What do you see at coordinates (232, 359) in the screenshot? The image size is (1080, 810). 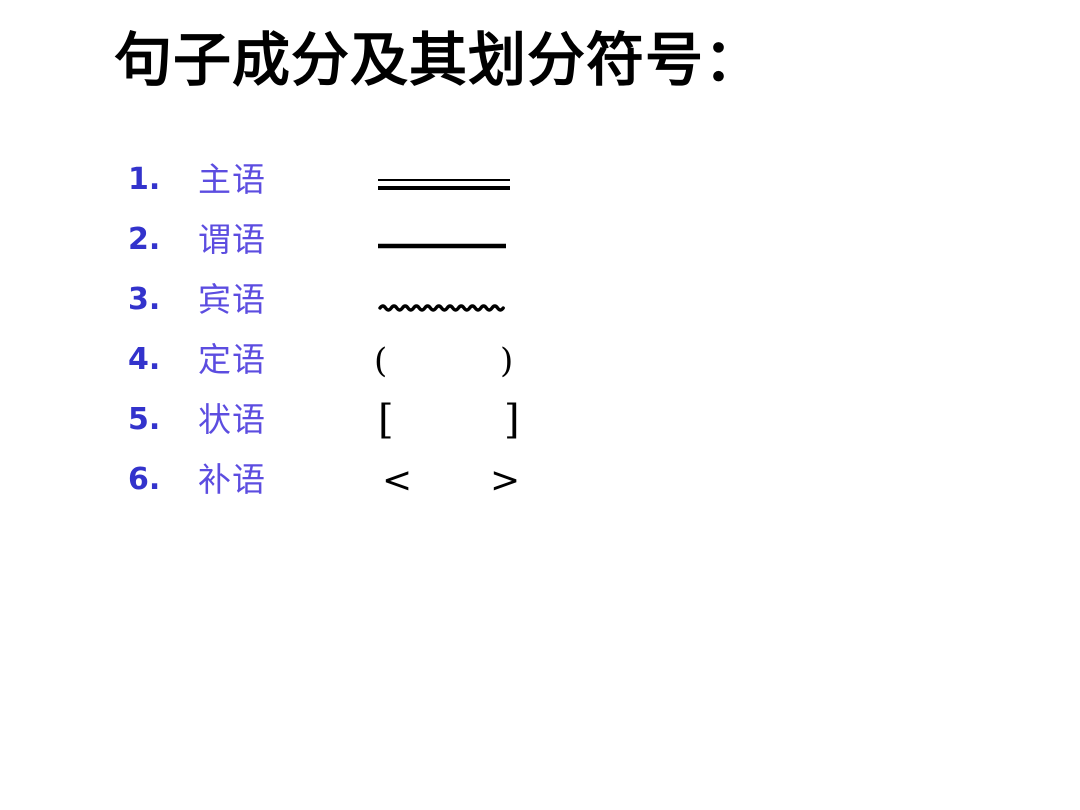 I see `list-item-label: 定语` at bounding box center [232, 359].